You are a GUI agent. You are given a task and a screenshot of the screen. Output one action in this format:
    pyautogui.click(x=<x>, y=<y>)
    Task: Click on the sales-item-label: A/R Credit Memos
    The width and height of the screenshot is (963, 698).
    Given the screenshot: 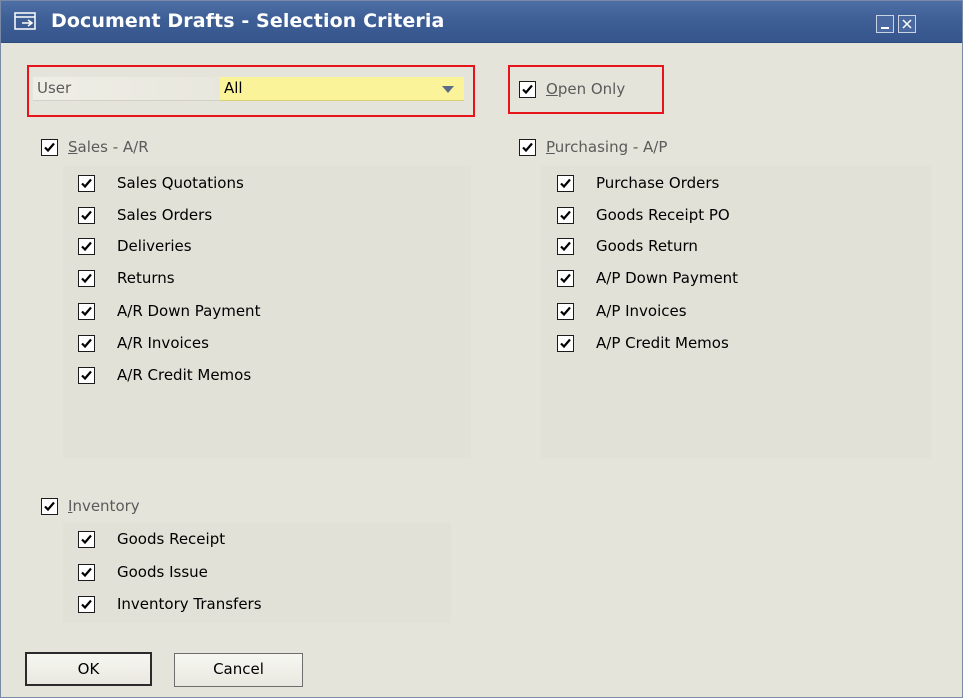 What is the action you would take?
    pyautogui.click(x=184, y=375)
    